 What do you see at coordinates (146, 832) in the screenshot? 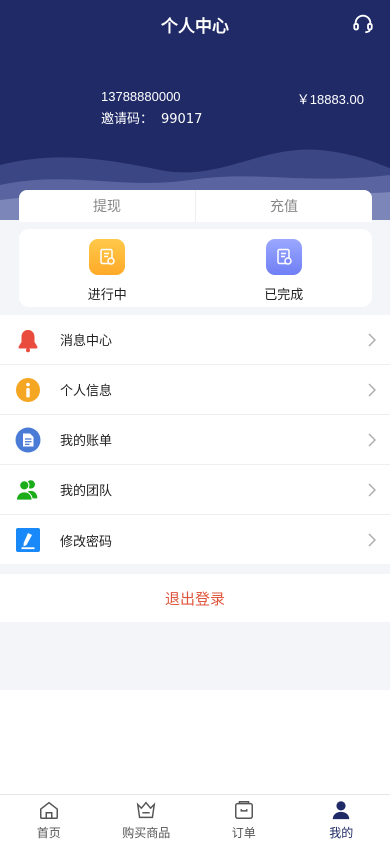
I see `tab-label: 购买商品` at bounding box center [146, 832].